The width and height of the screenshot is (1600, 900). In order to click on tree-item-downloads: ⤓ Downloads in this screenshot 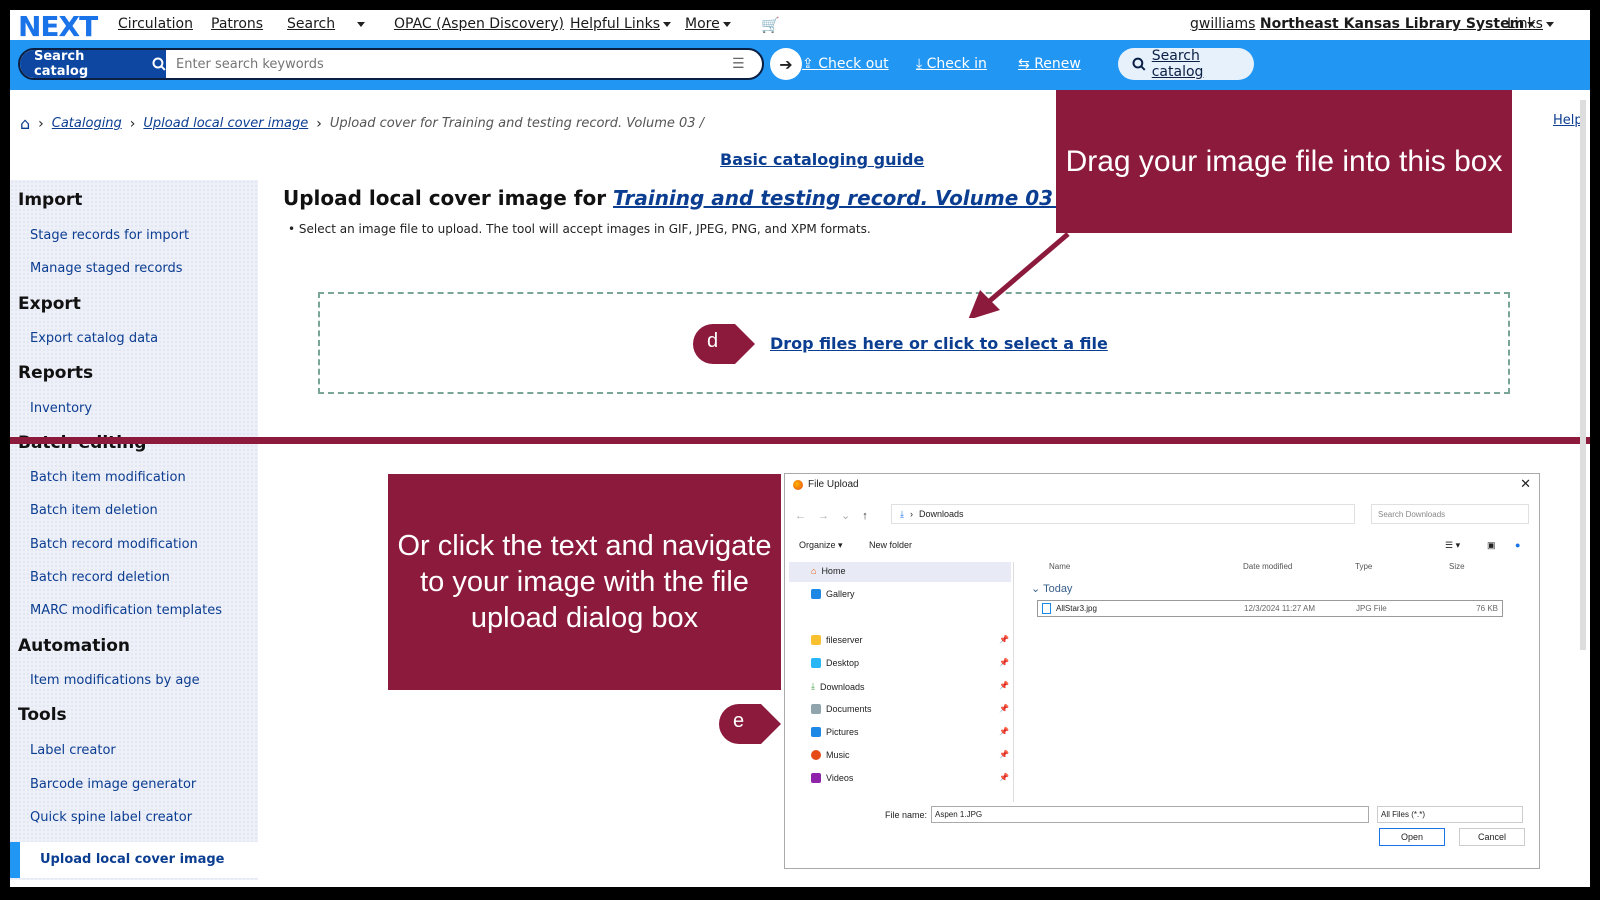, I will do `click(838, 686)`.